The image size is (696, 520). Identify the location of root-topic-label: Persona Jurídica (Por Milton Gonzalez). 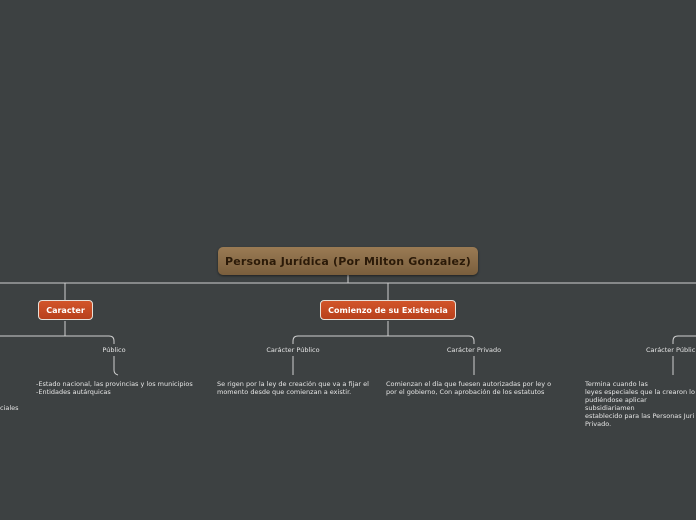
(348, 261).